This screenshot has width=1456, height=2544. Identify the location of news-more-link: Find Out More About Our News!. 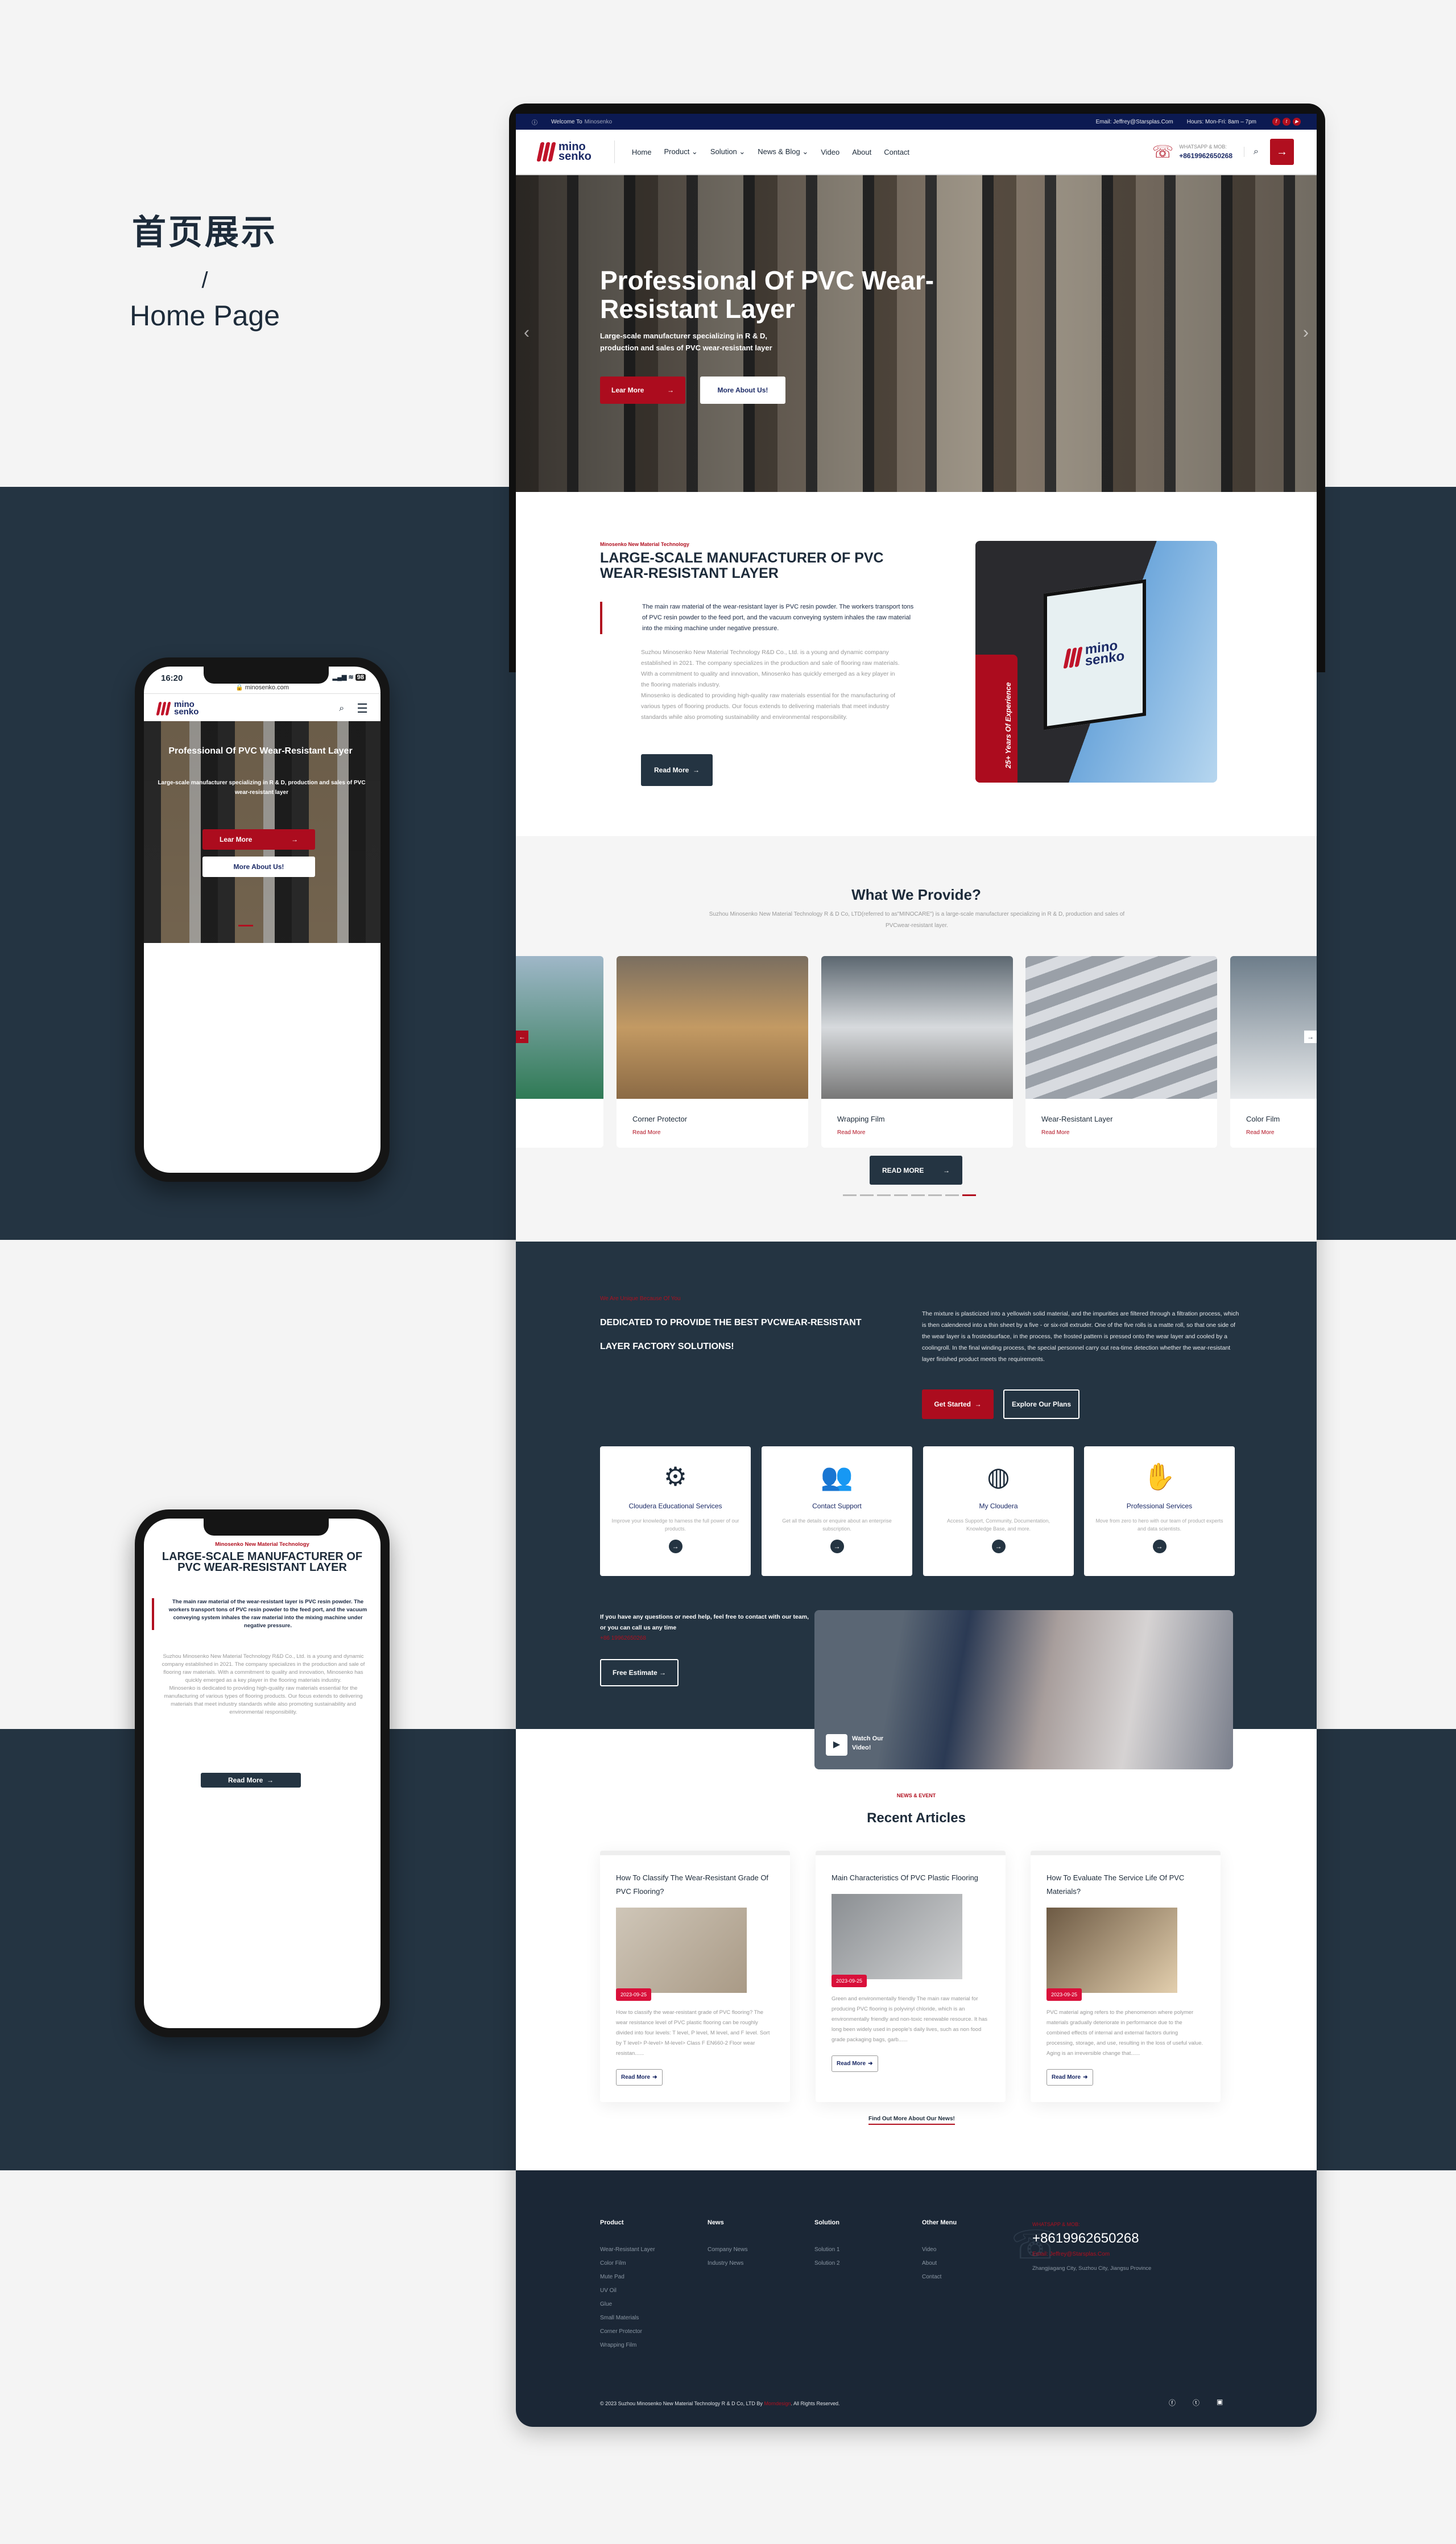
(911, 2120).